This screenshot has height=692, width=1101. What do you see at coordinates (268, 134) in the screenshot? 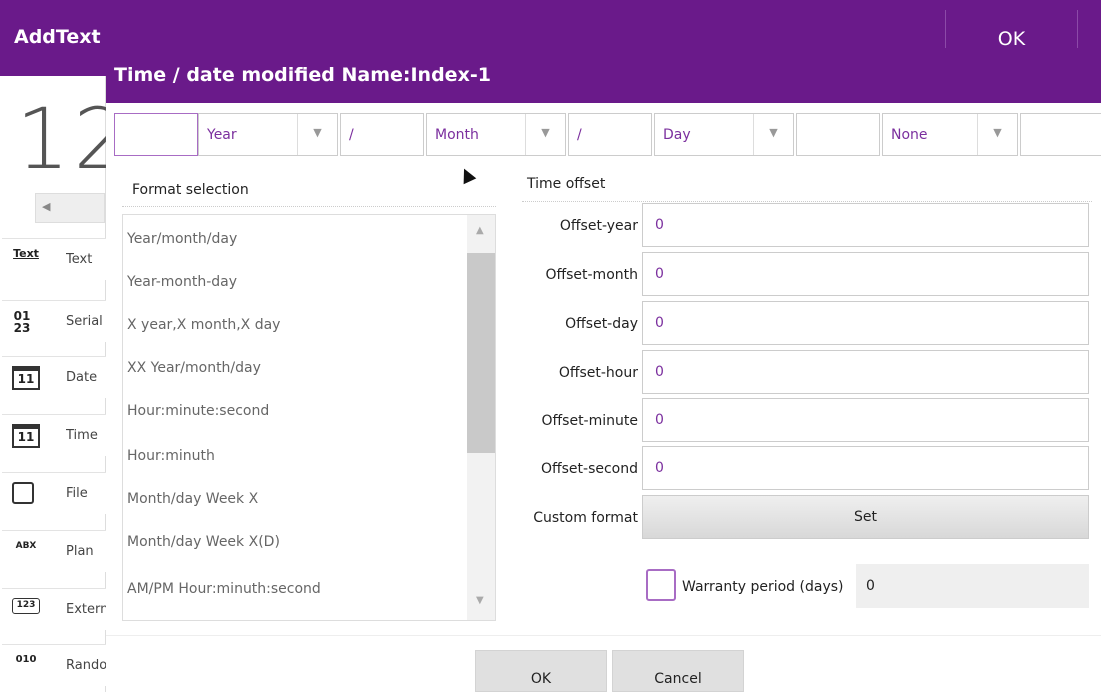
I see `year-dropdown: Year ▼` at bounding box center [268, 134].